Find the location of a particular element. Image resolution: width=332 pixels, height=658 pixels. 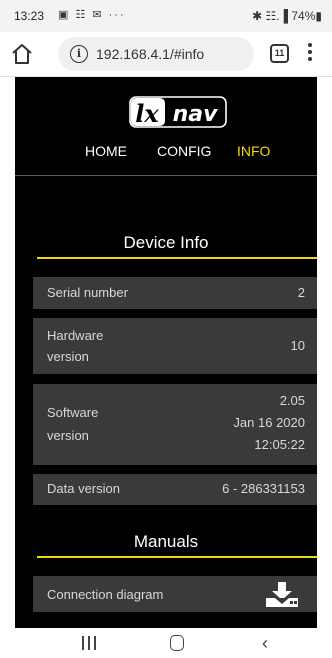

nav-home-link: HOME is located at coordinates (106, 151).